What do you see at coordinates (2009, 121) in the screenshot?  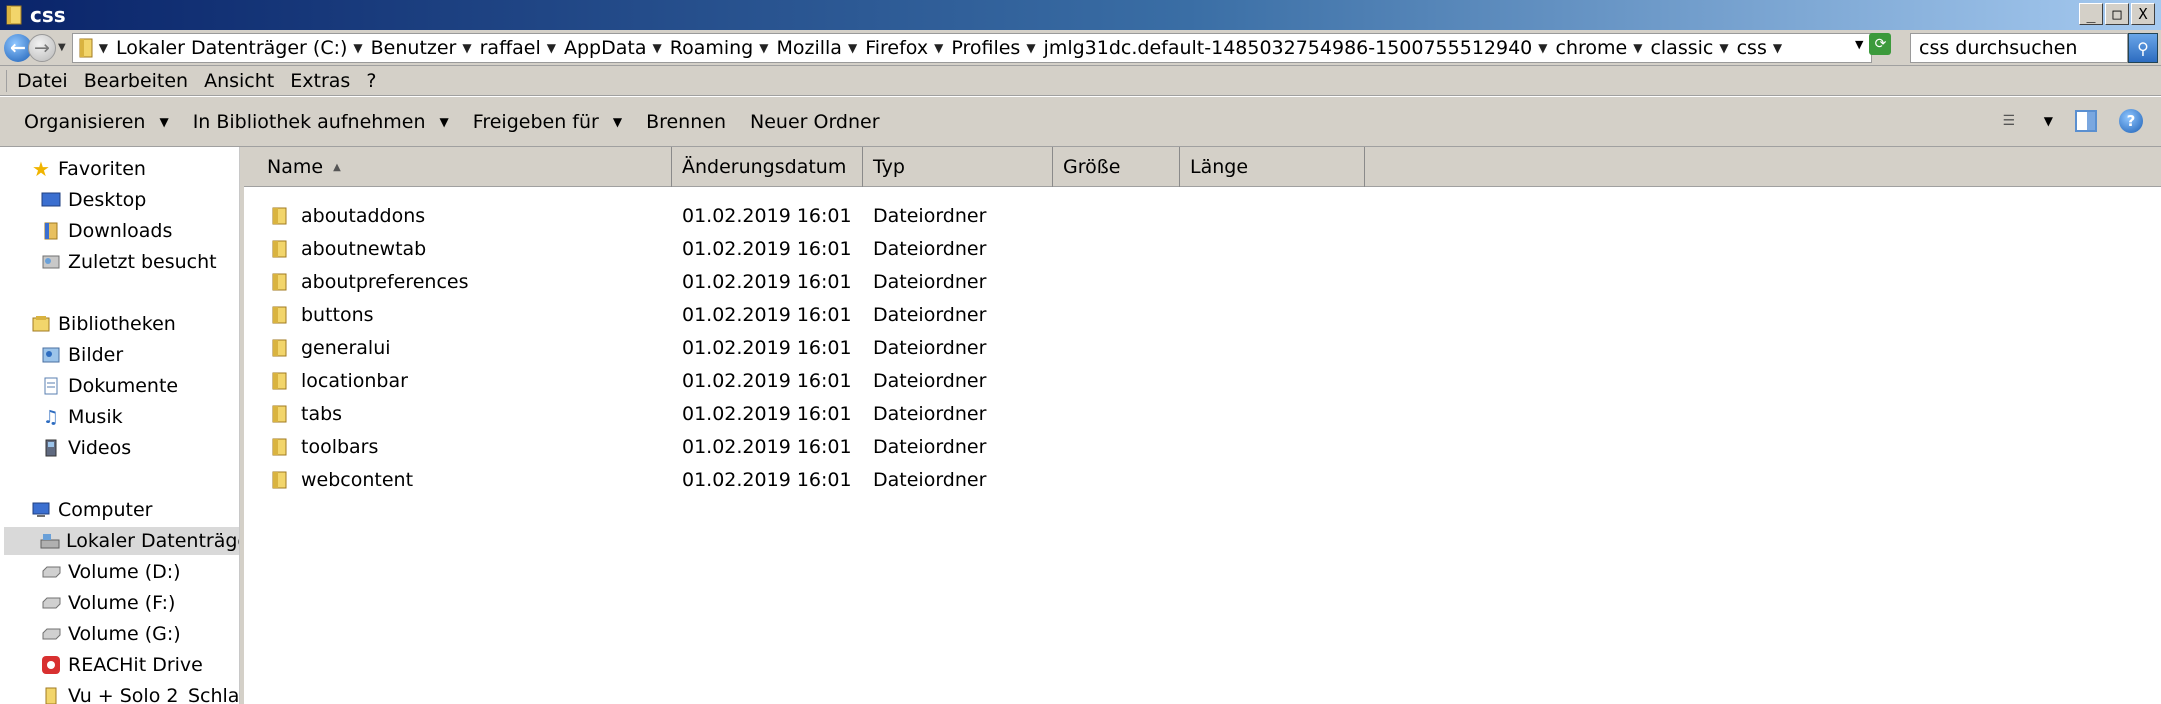 I see `change-view-icon: ☰` at bounding box center [2009, 121].